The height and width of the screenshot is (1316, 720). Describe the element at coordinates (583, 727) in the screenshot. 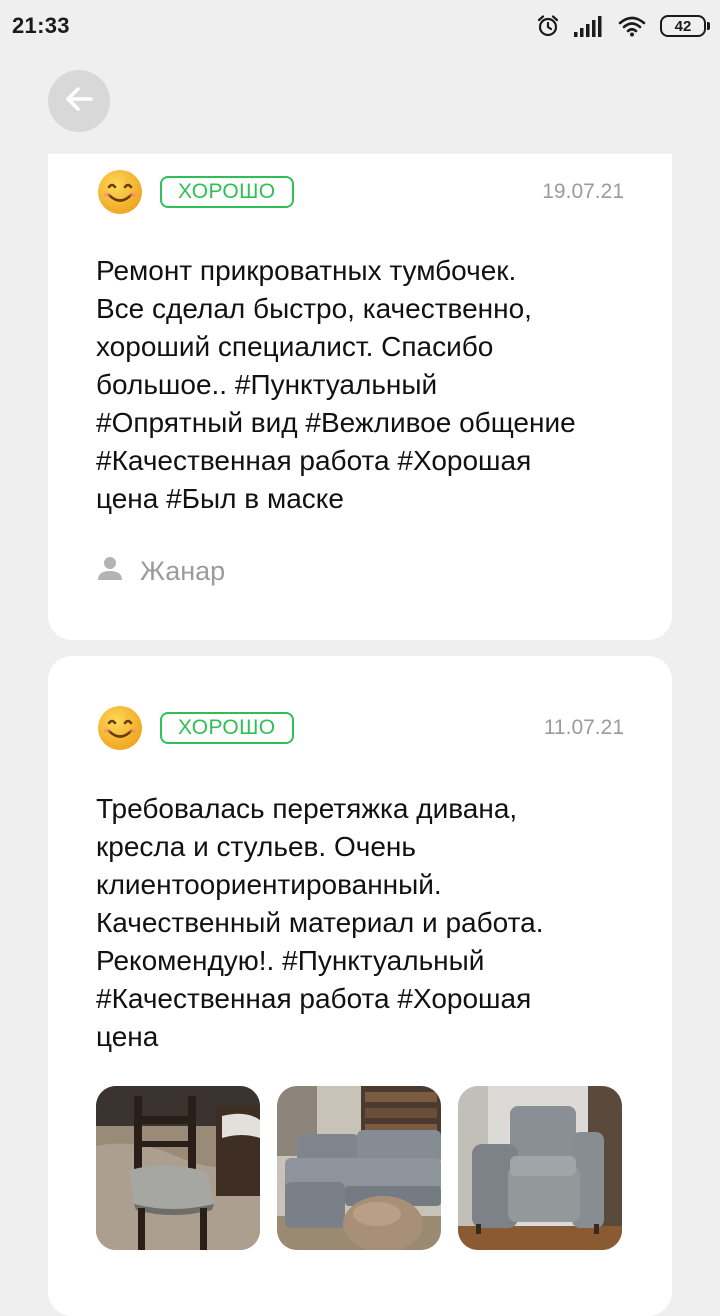

I see `review-date: 11.07.21` at that location.